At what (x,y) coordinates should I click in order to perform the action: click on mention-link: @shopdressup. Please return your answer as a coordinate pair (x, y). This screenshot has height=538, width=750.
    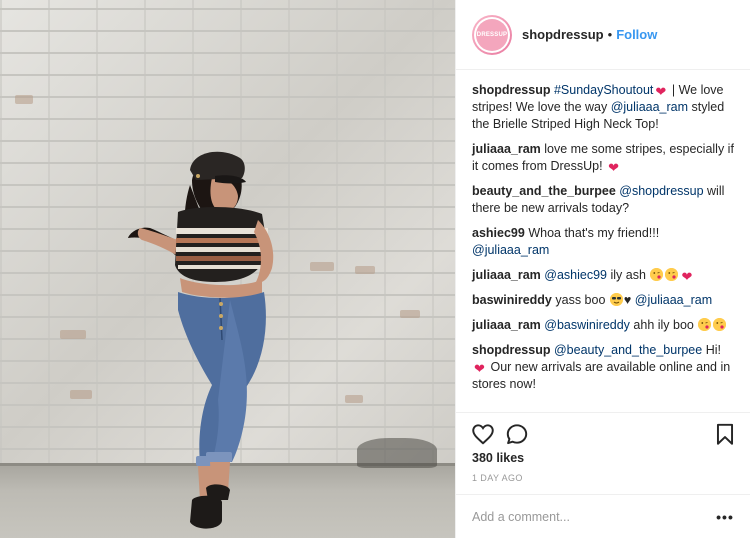
    Looking at the image, I should click on (661, 191).